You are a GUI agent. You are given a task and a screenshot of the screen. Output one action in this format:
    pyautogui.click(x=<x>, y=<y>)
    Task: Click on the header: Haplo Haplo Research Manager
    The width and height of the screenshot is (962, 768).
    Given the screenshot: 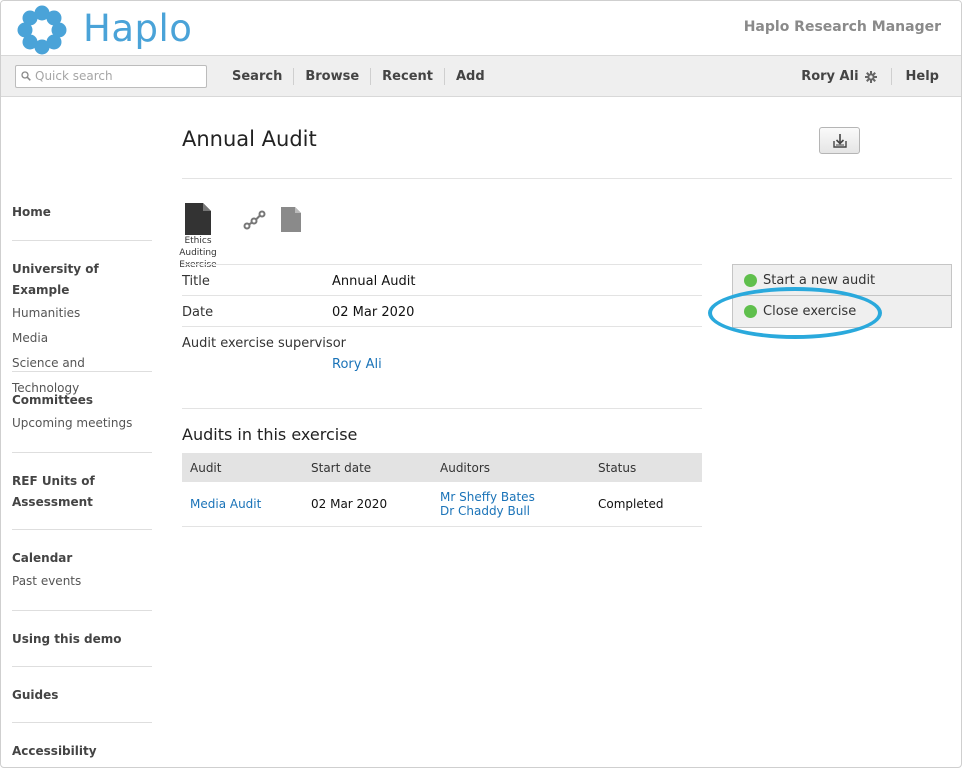 What is the action you would take?
    pyautogui.click(x=481, y=28)
    